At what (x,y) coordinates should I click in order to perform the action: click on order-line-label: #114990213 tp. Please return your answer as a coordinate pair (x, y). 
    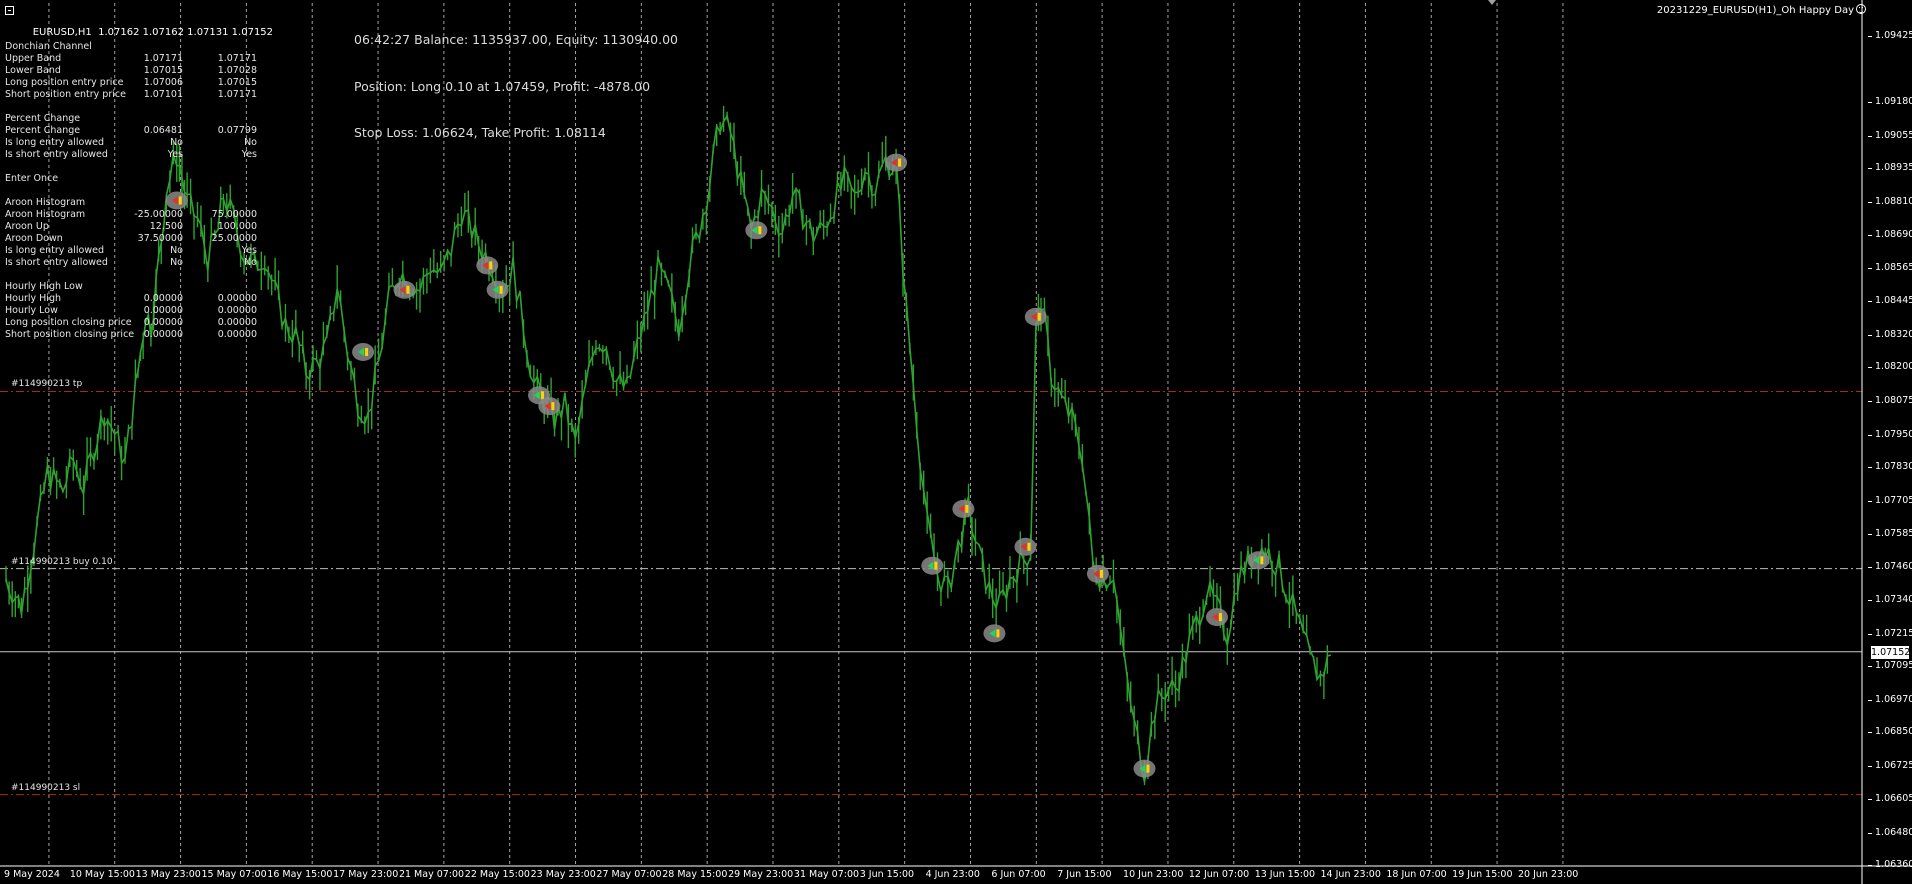
    Looking at the image, I should click on (47, 384).